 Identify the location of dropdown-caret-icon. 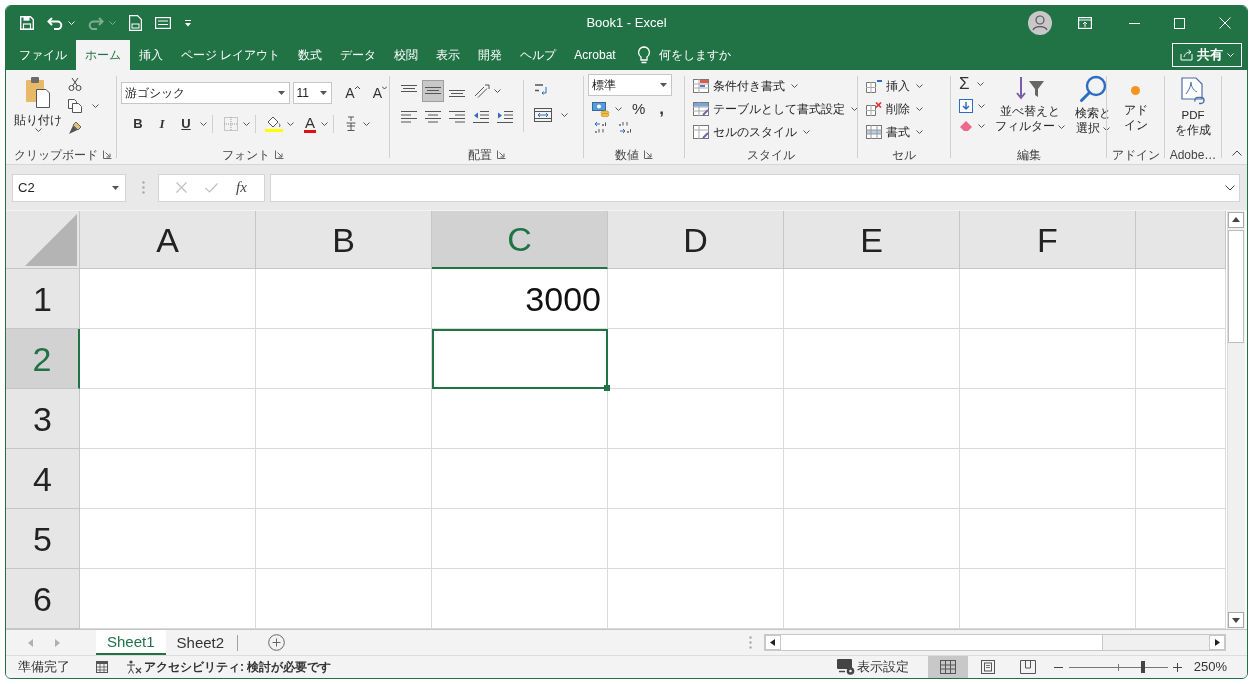
(188, 23).